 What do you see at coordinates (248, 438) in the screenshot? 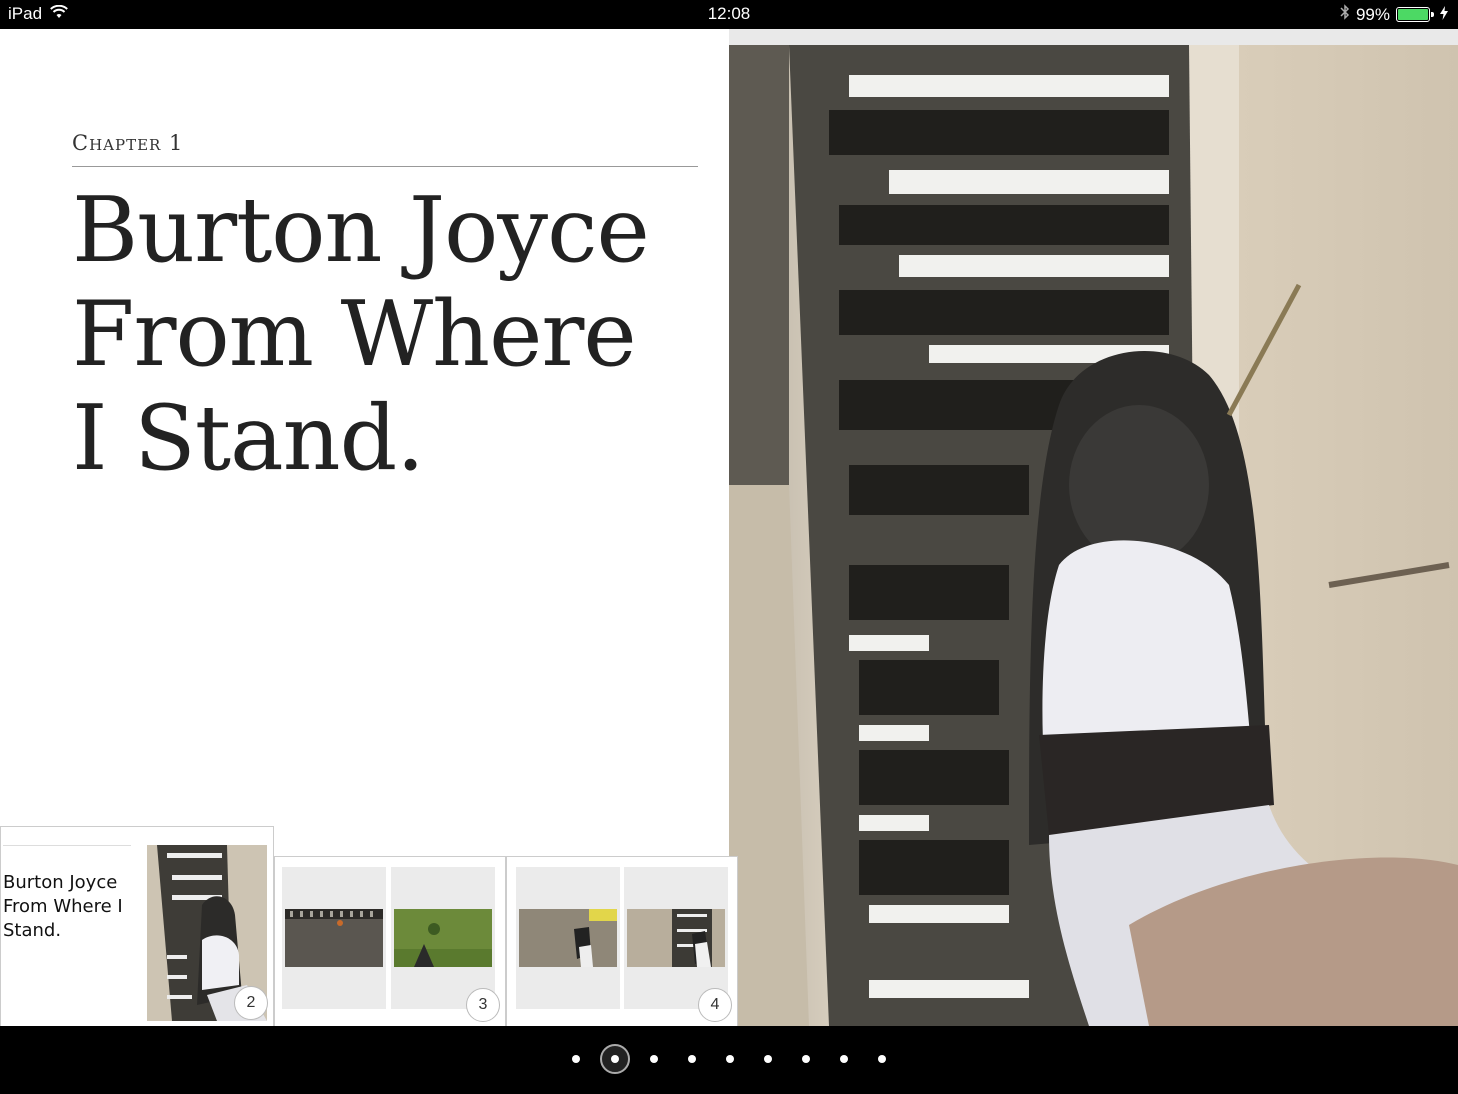
I see `chapter-title-line: I Stand.` at bounding box center [248, 438].